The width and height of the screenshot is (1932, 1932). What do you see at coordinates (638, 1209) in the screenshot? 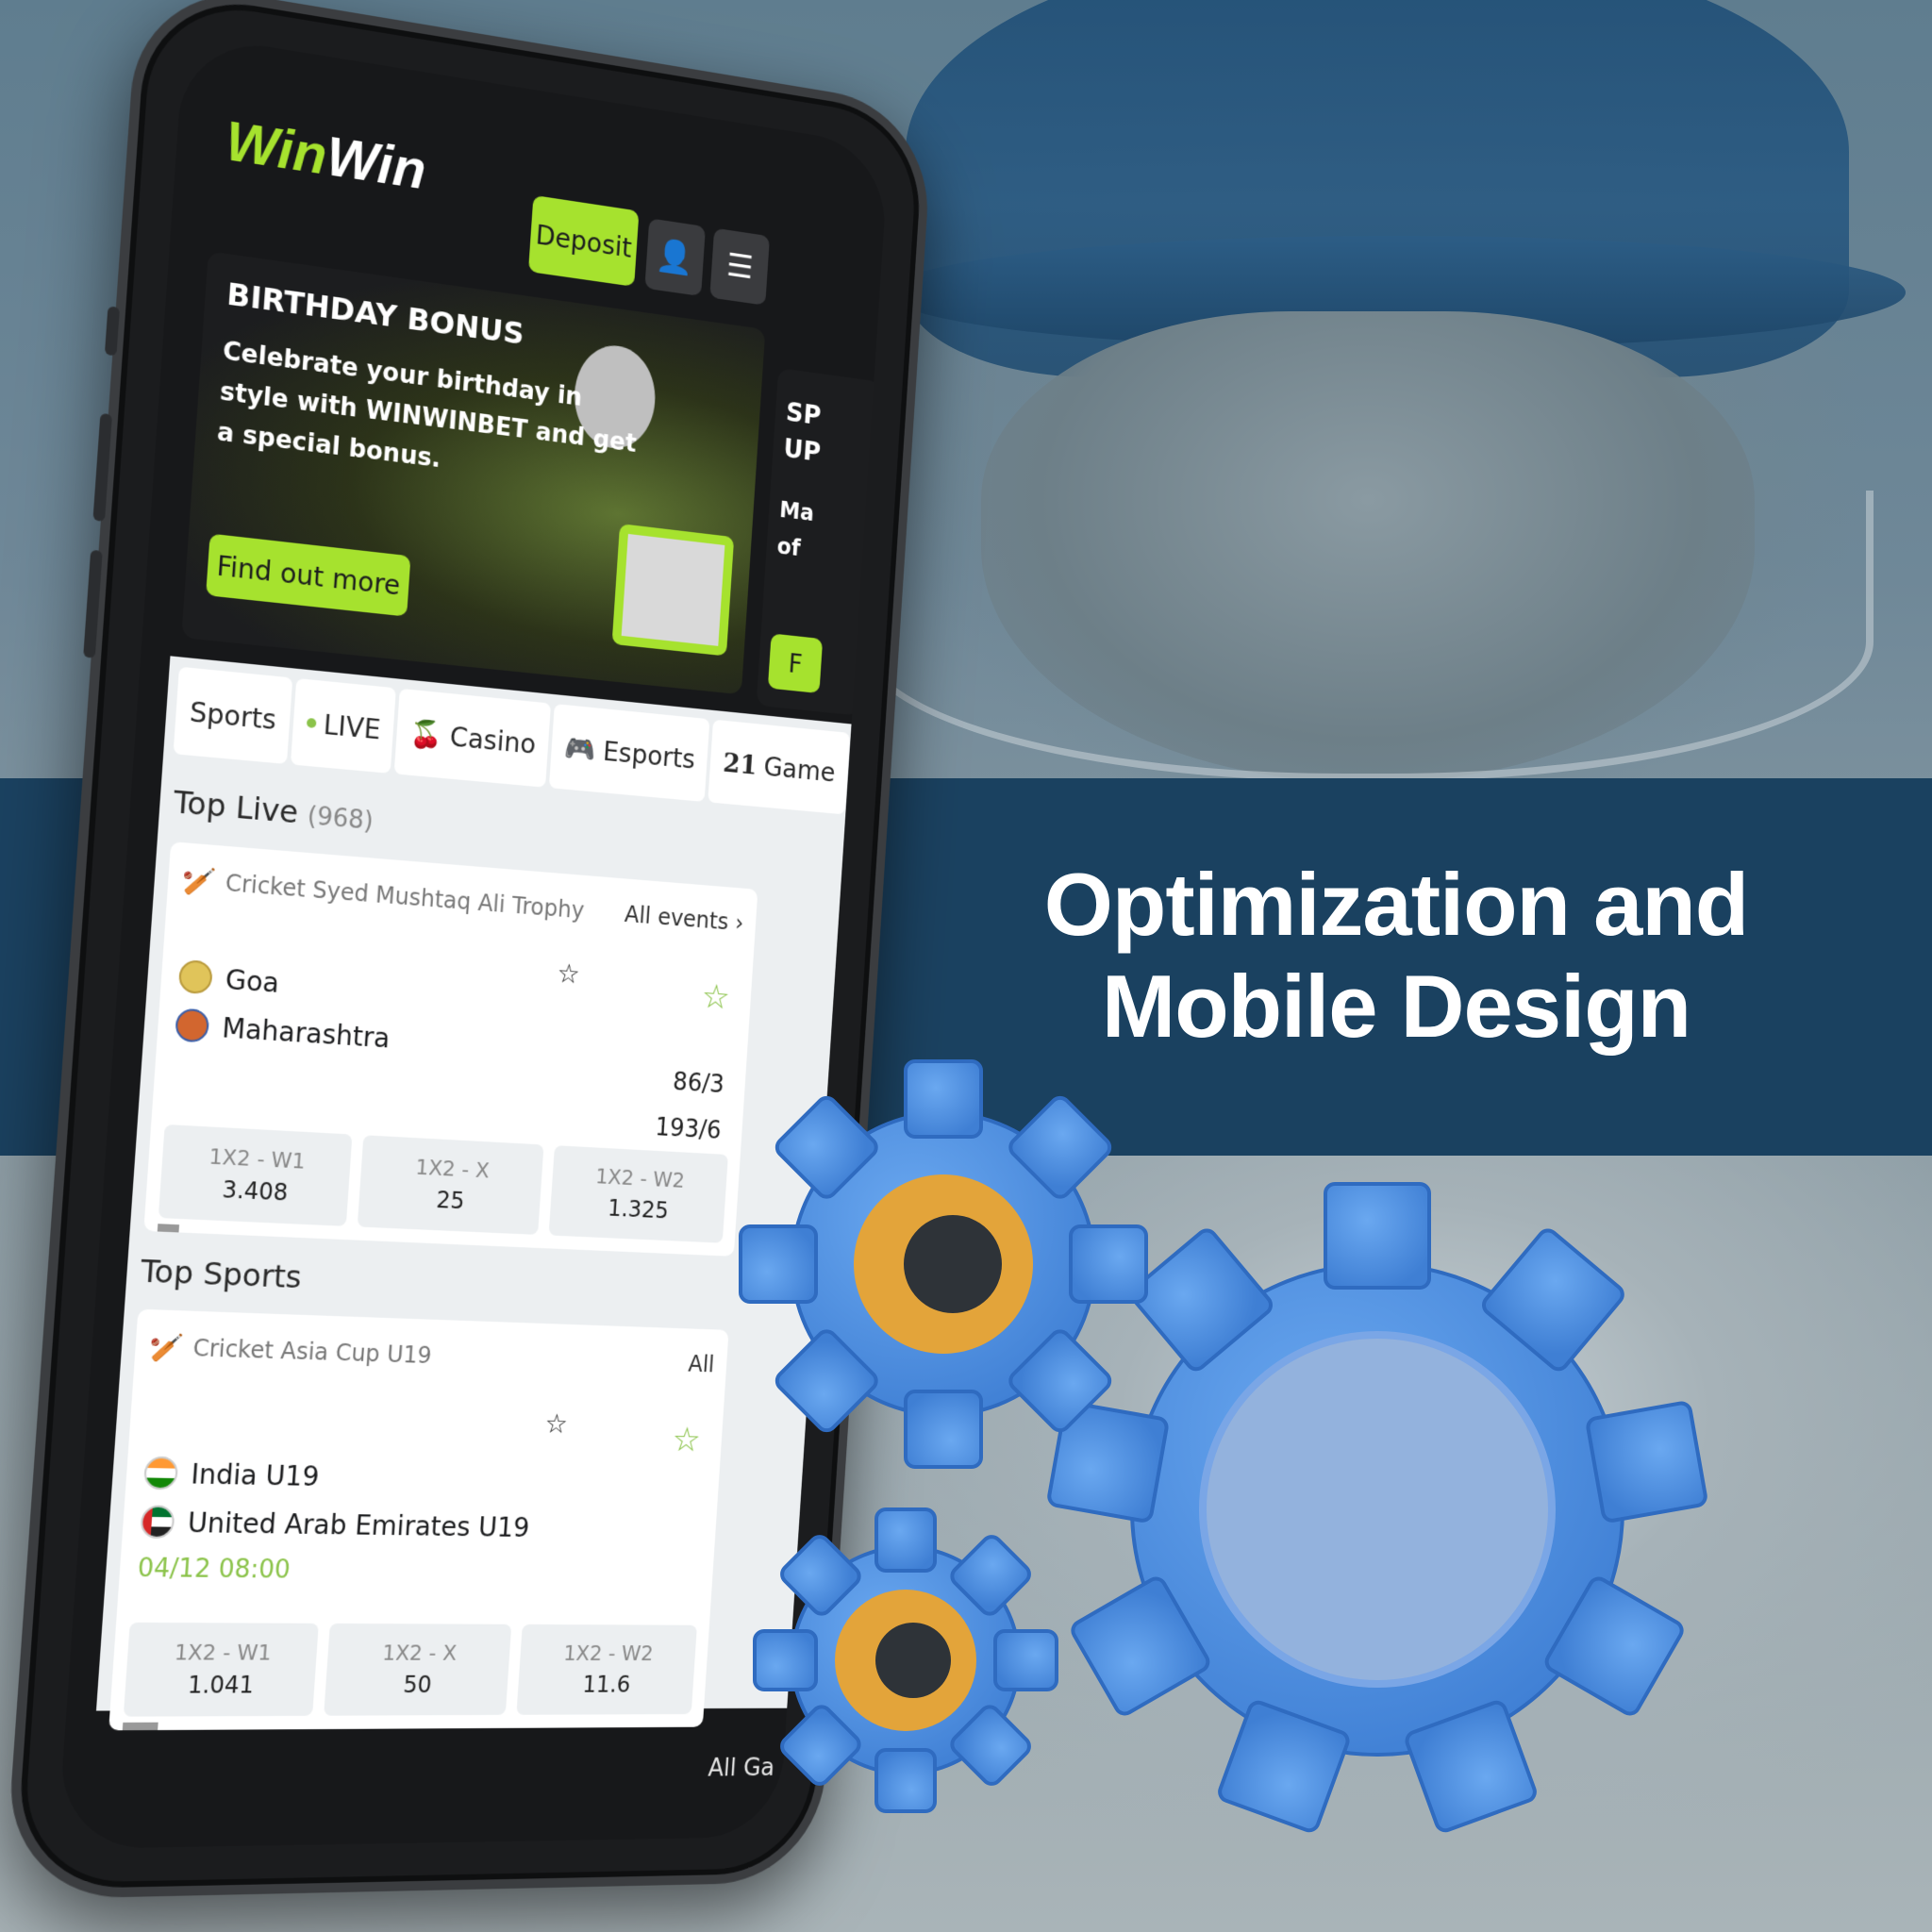
I see `odd-value: 1.325` at bounding box center [638, 1209].